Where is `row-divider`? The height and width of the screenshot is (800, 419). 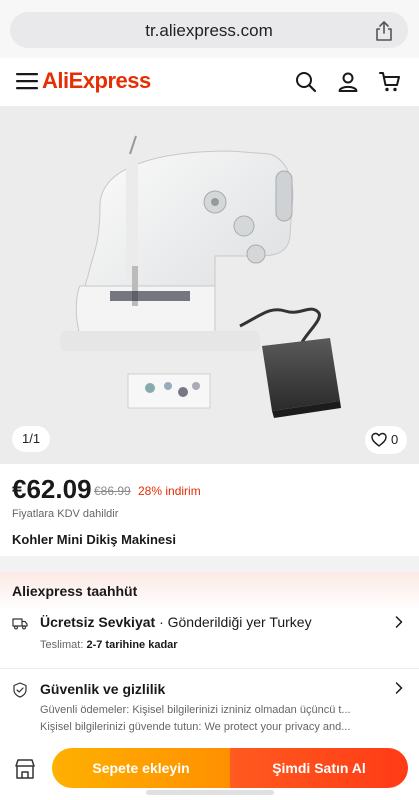 row-divider is located at coordinates (209, 668).